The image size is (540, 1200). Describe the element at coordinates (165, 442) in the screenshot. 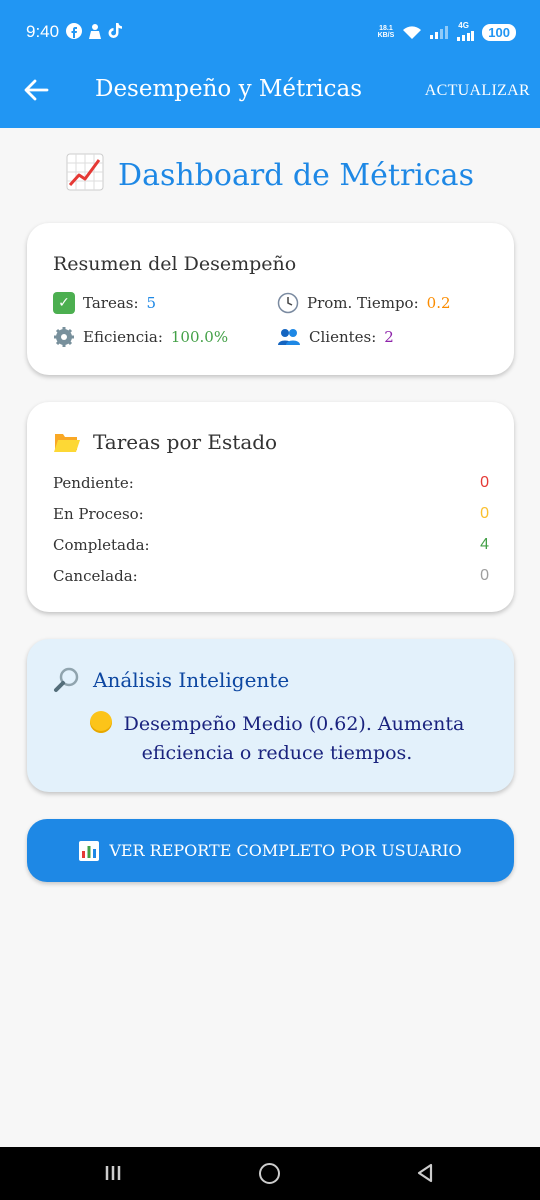

I see `status-card-title: Tareas por Estado` at that location.